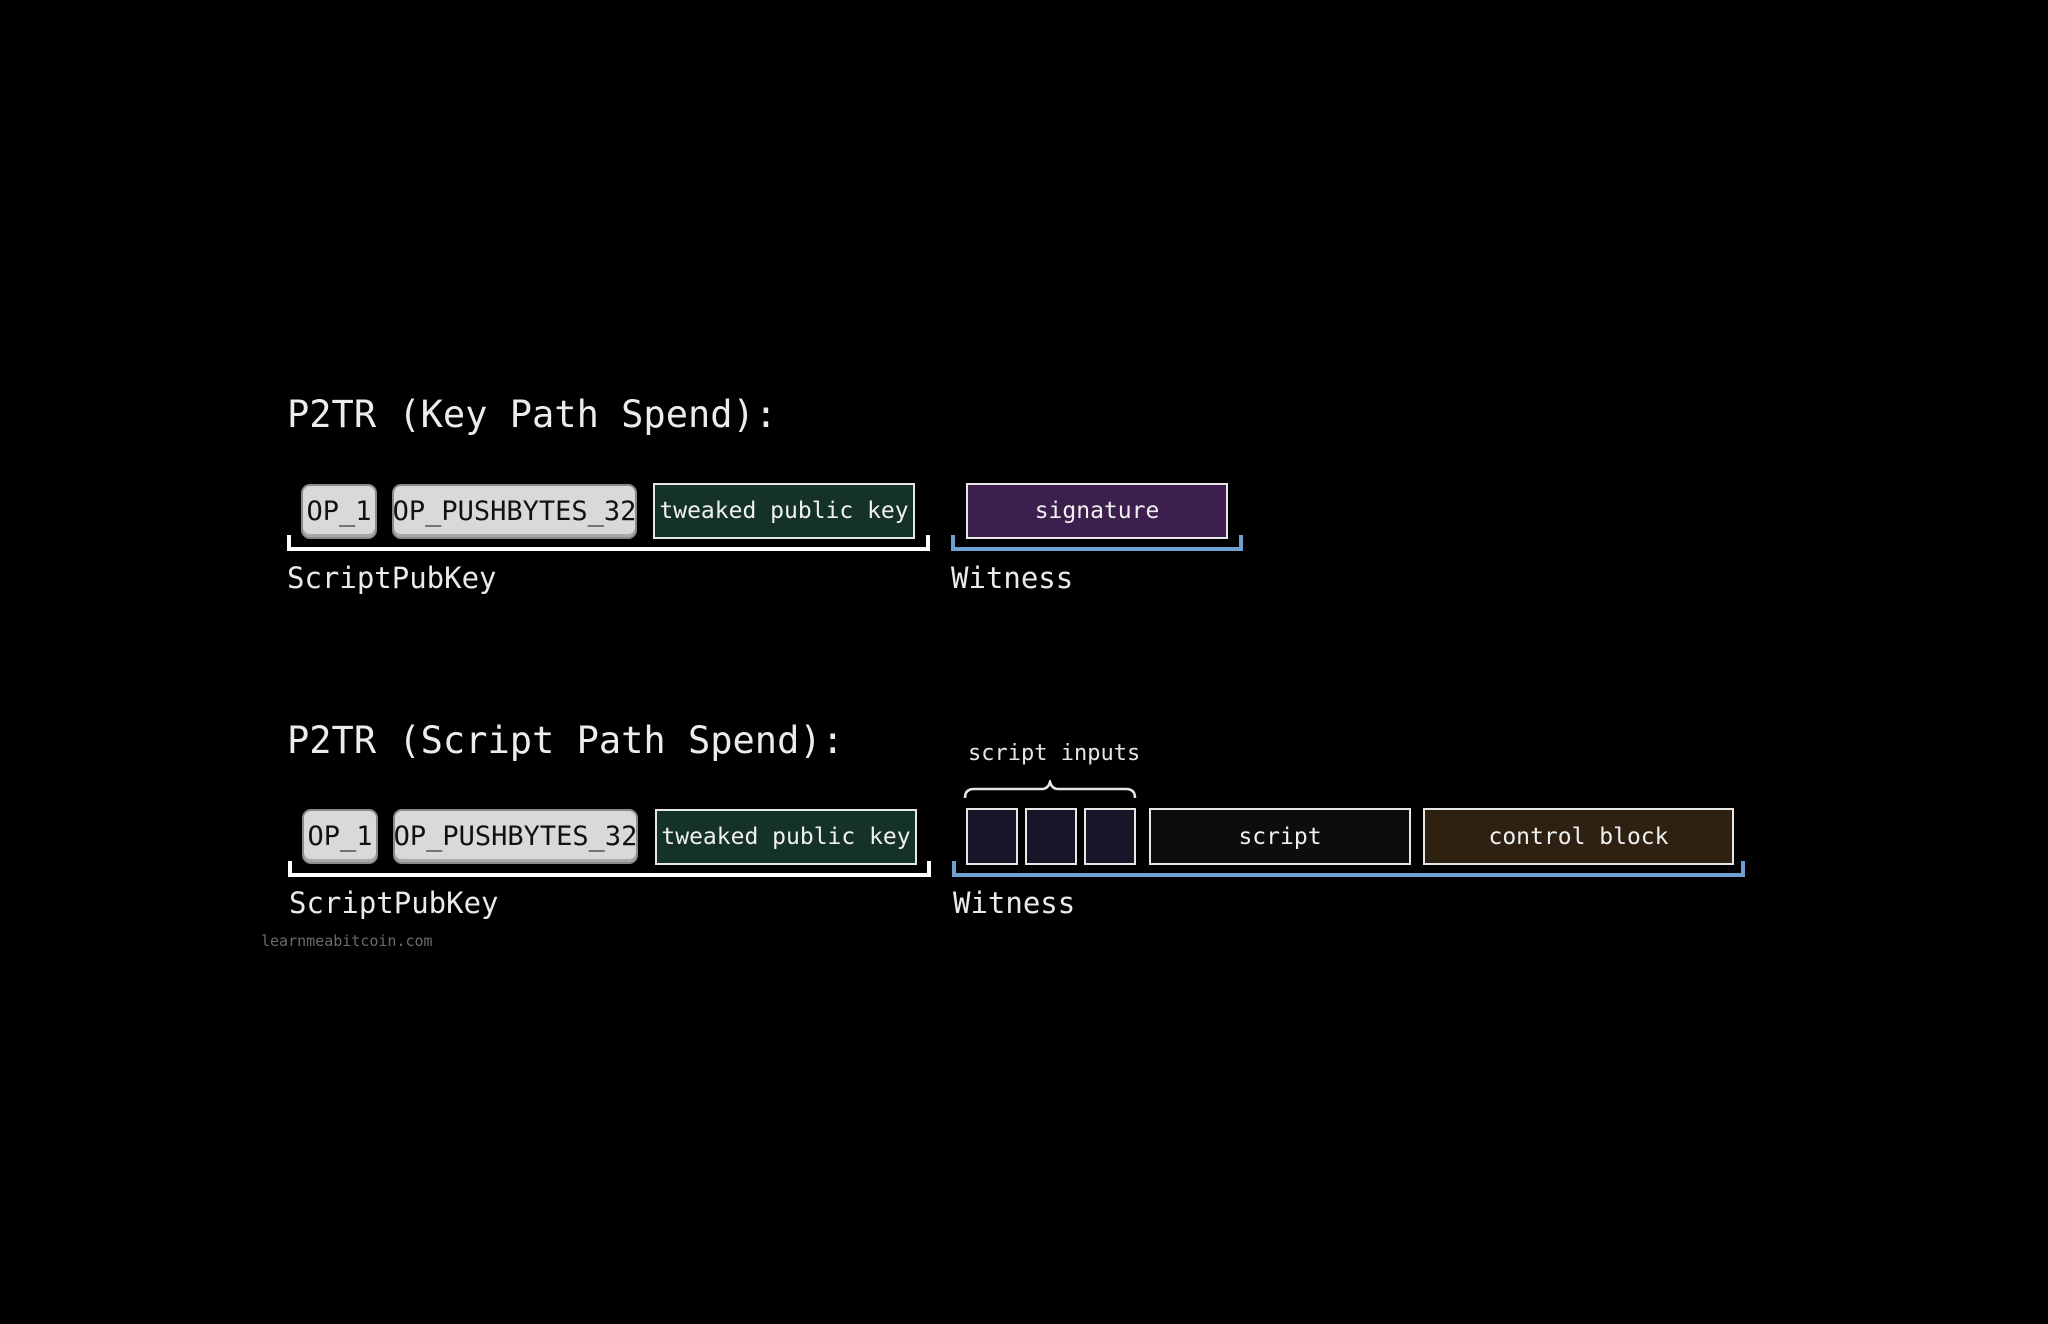 Image resolution: width=2048 pixels, height=1324 pixels. What do you see at coordinates (609, 869) in the screenshot?
I see `script-path-scriptpubkey-bracket` at bounding box center [609, 869].